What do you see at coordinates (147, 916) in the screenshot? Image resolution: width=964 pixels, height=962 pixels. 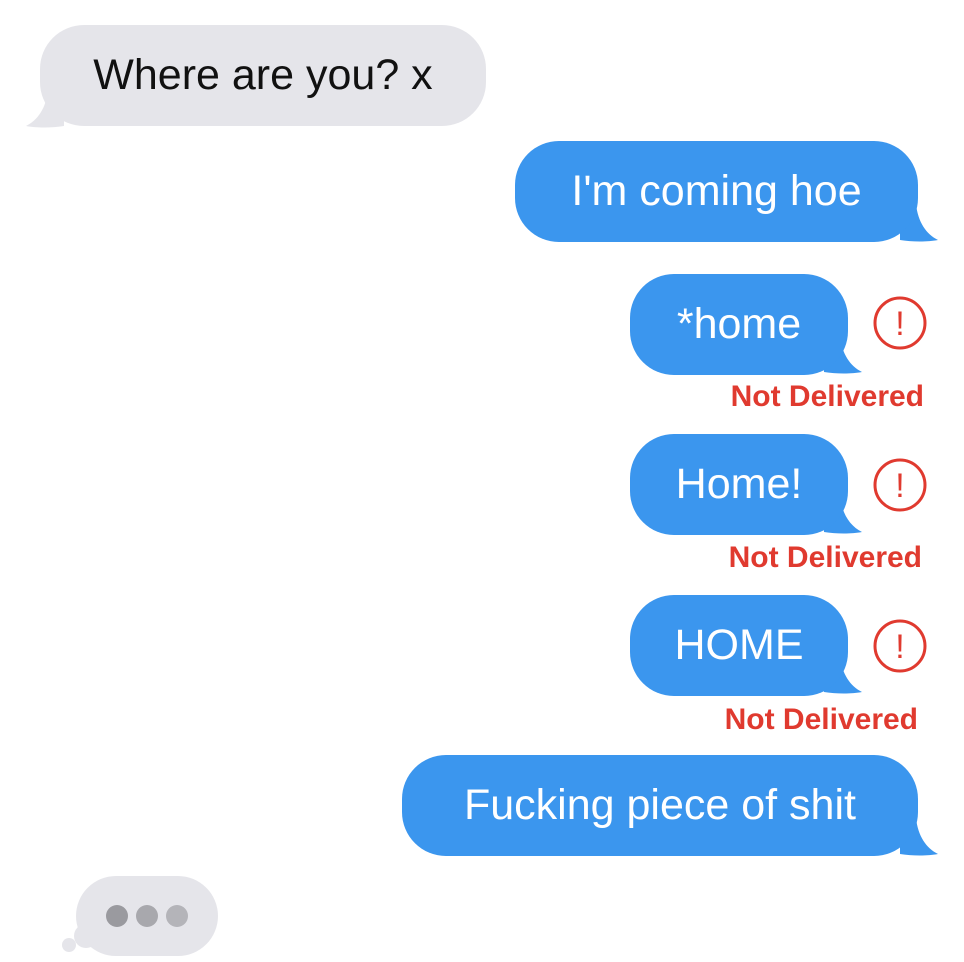 I see `typing-indicator` at bounding box center [147, 916].